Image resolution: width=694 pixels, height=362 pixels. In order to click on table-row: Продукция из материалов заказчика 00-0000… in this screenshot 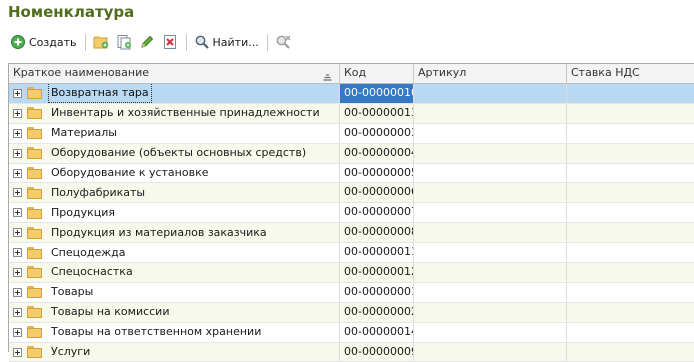, I will do `click(351, 233)`.